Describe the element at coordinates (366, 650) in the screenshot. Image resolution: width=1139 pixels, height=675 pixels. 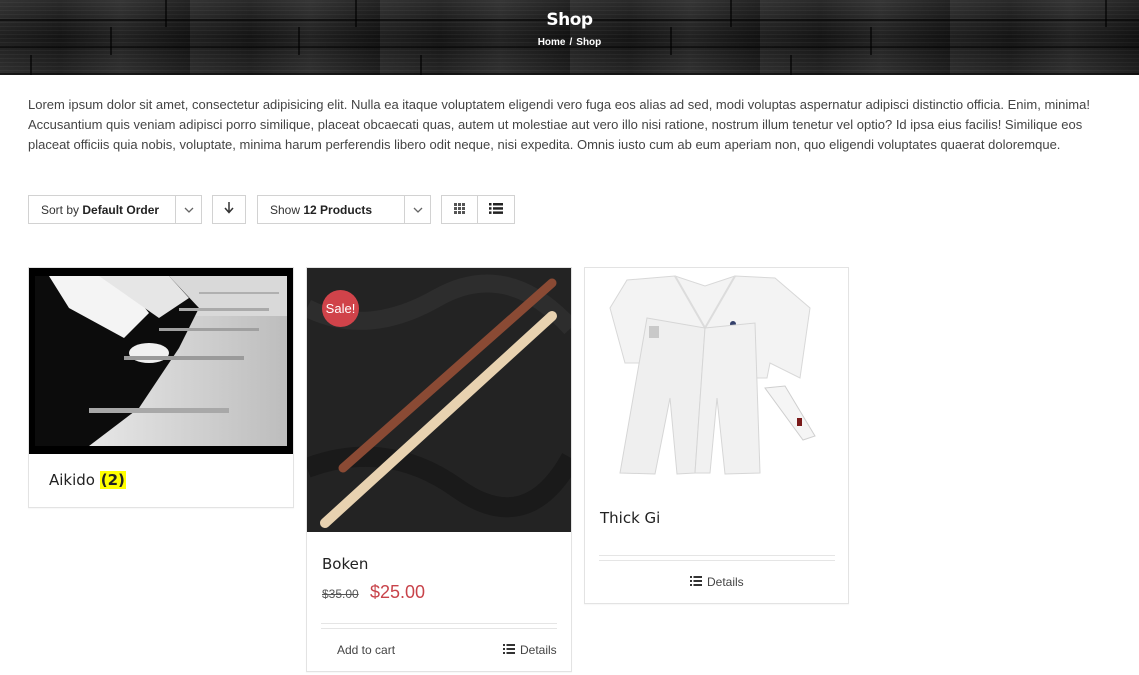
I see `add-to-cart-button: Add to cart` at that location.